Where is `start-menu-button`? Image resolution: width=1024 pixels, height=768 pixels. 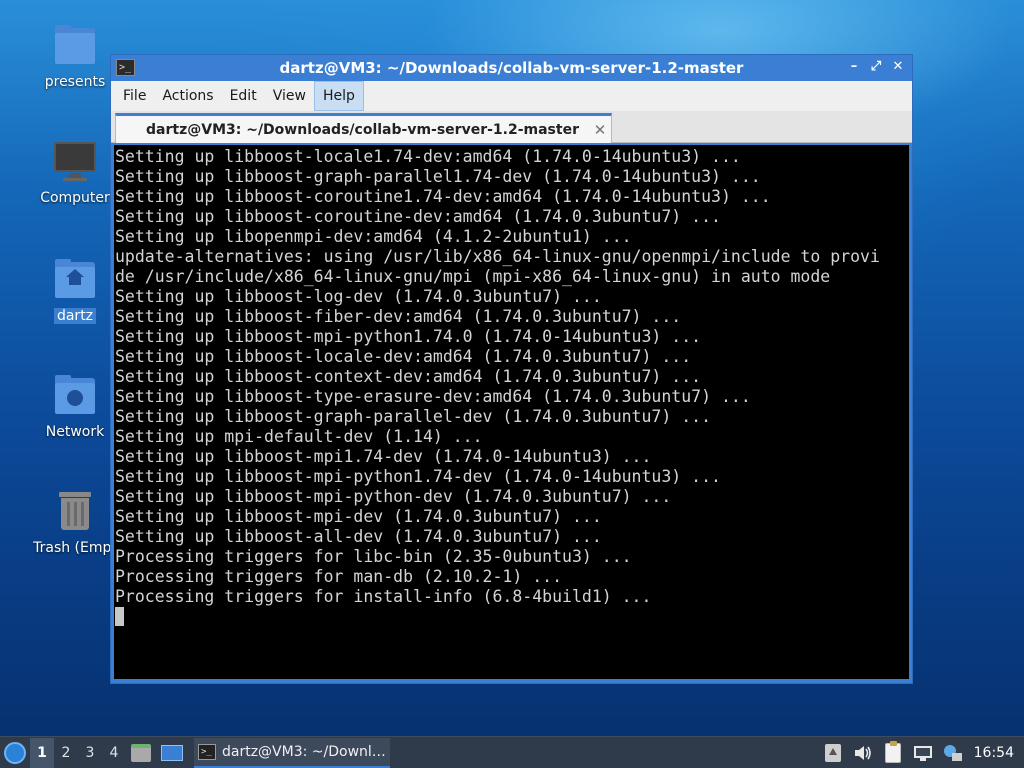
start-menu-button is located at coordinates (15, 753).